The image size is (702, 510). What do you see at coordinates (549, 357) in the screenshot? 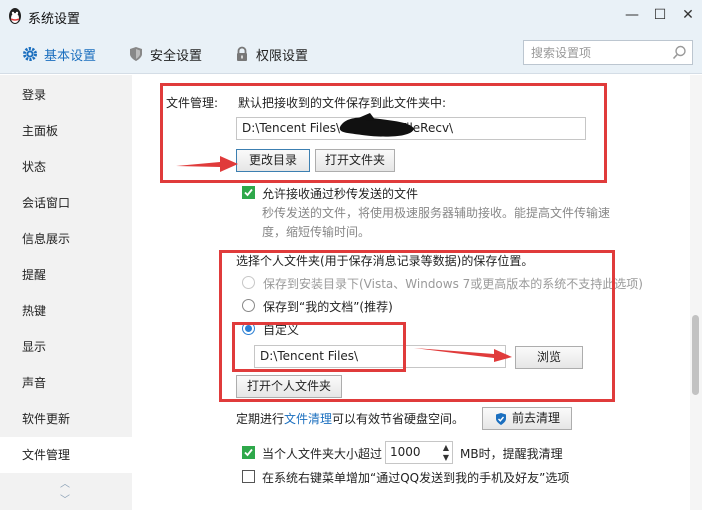
I see `browse-button: 浏览` at bounding box center [549, 357].